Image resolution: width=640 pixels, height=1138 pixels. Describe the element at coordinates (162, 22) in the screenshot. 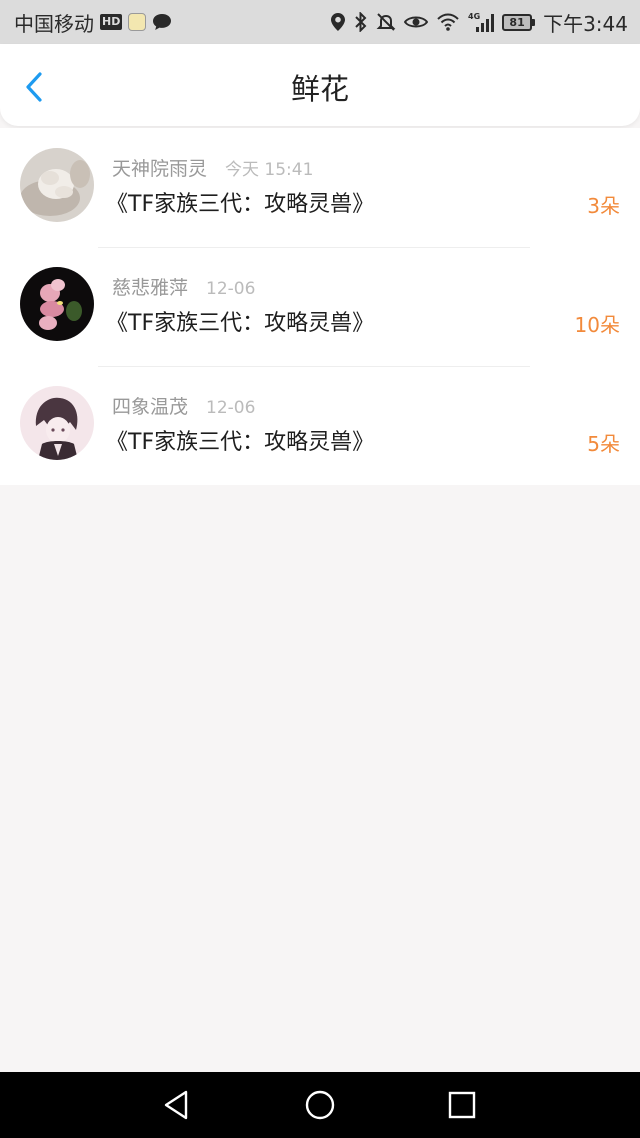

I see `chat-bubble-icon` at that location.